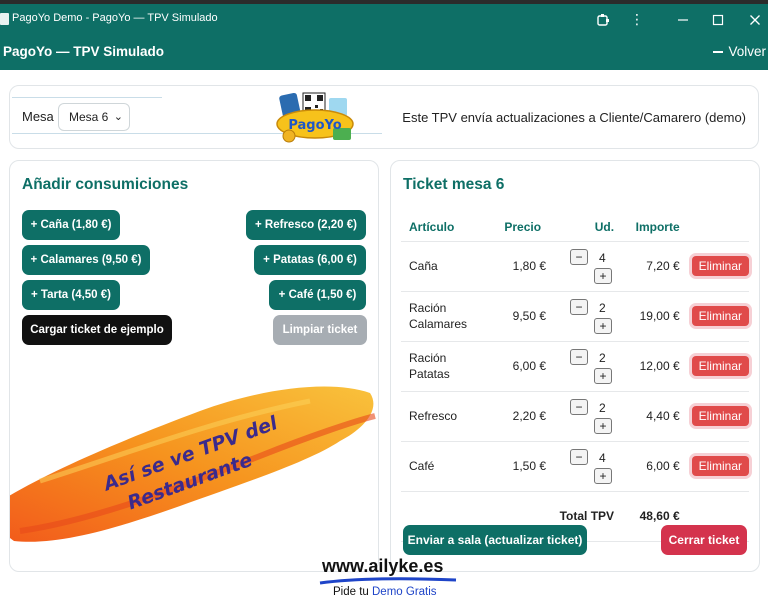  Describe the element at coordinates (651, 366) in the screenshot. I see `cell-importe: 12,00 €` at that location.